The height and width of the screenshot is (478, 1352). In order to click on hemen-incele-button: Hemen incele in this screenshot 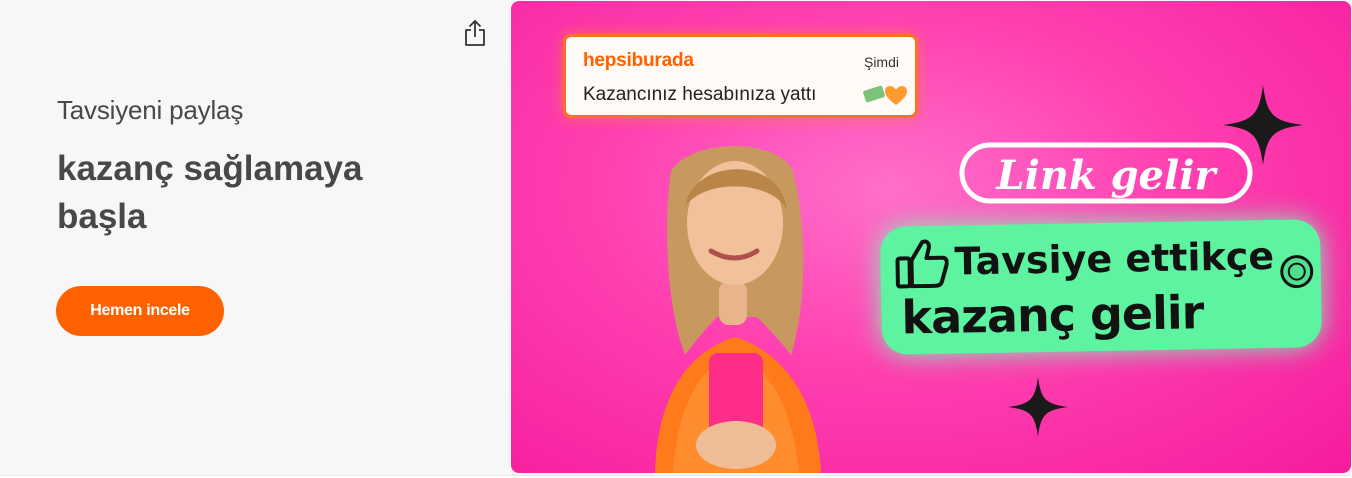, I will do `click(140, 311)`.